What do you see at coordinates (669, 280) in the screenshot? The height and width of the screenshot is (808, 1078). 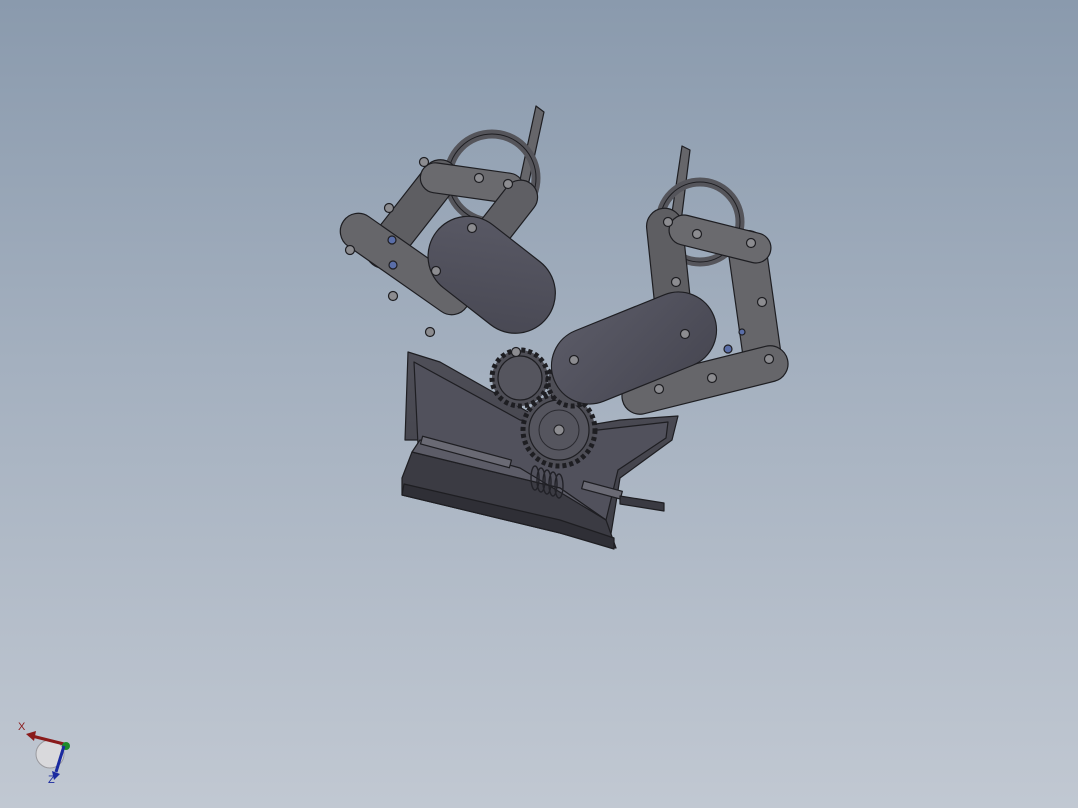 I see `right-finger` at bounding box center [669, 280].